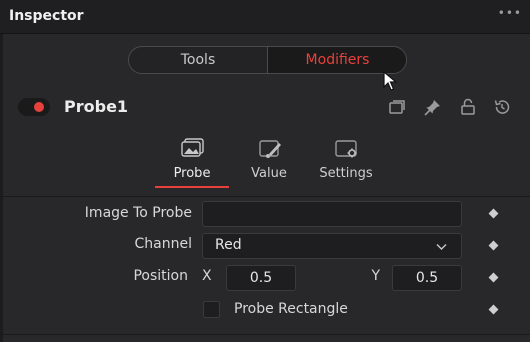  What do you see at coordinates (265, 108) in the screenshot?
I see `tool-header-row: Probe1` at bounding box center [265, 108].